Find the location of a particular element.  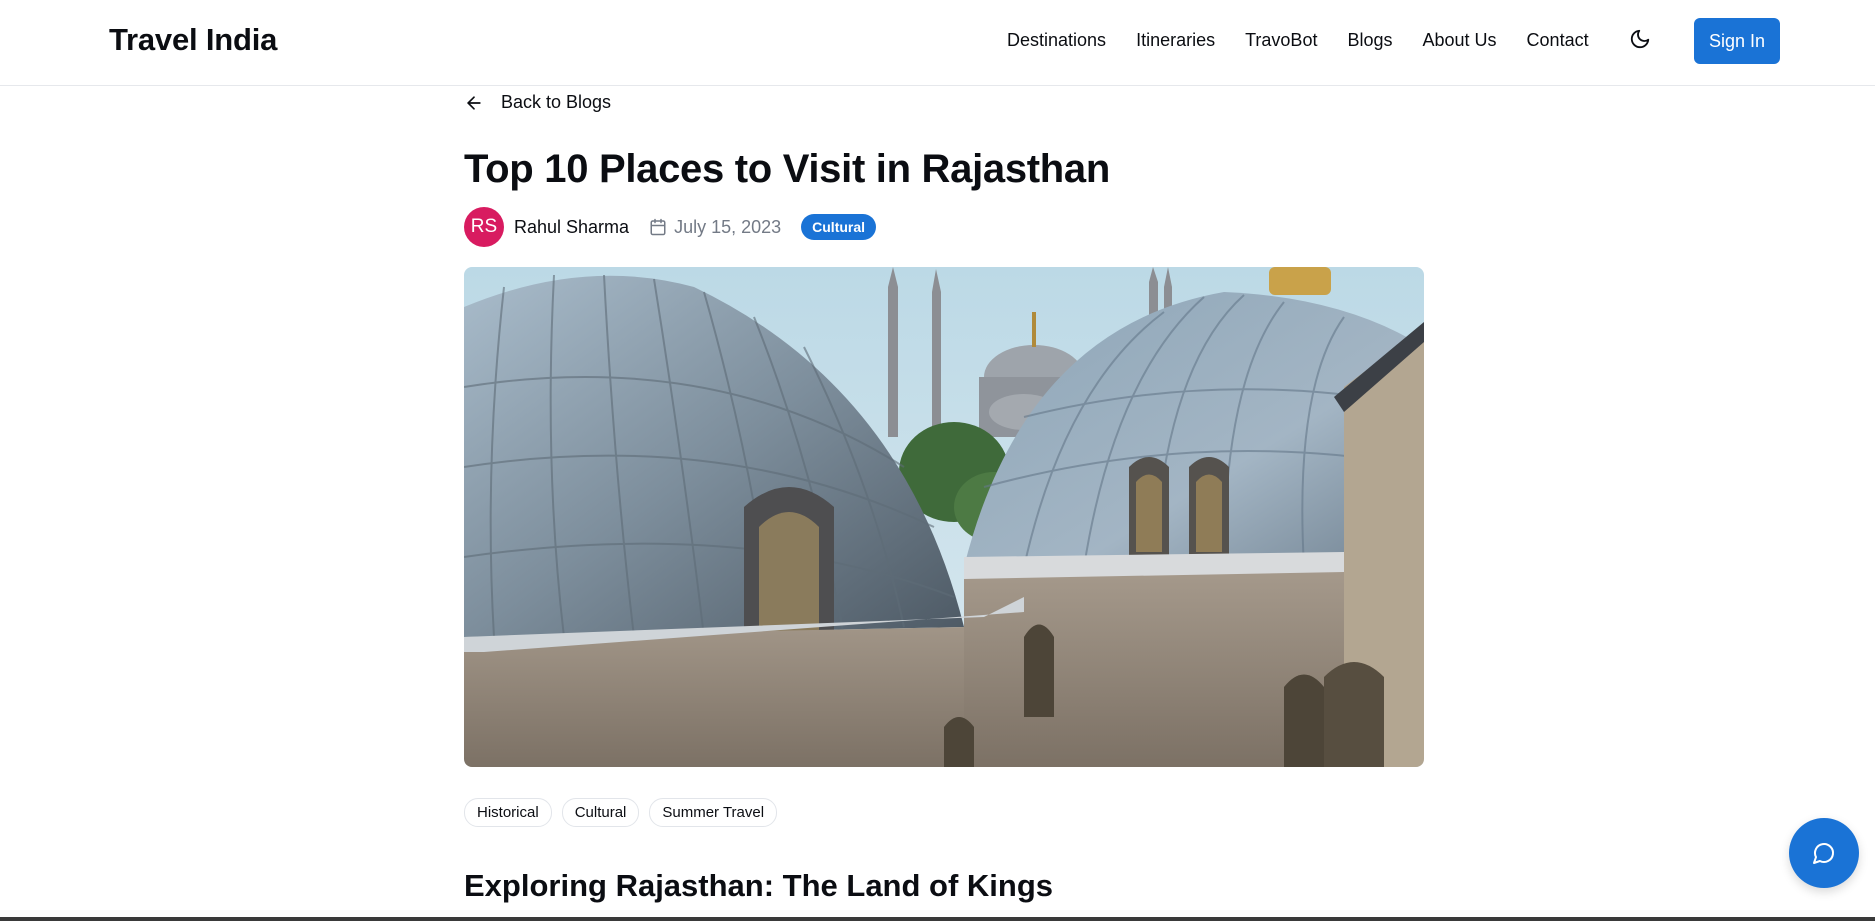

tag-summer-travel: Summer Travel is located at coordinates (713, 812).